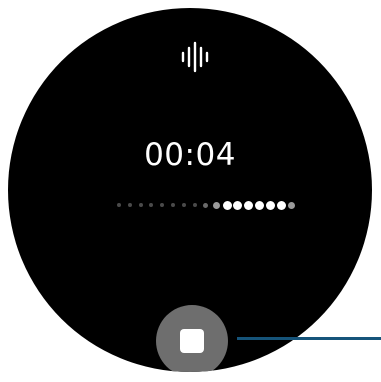  I want to click on audio-level-meter, so click(204, 205).